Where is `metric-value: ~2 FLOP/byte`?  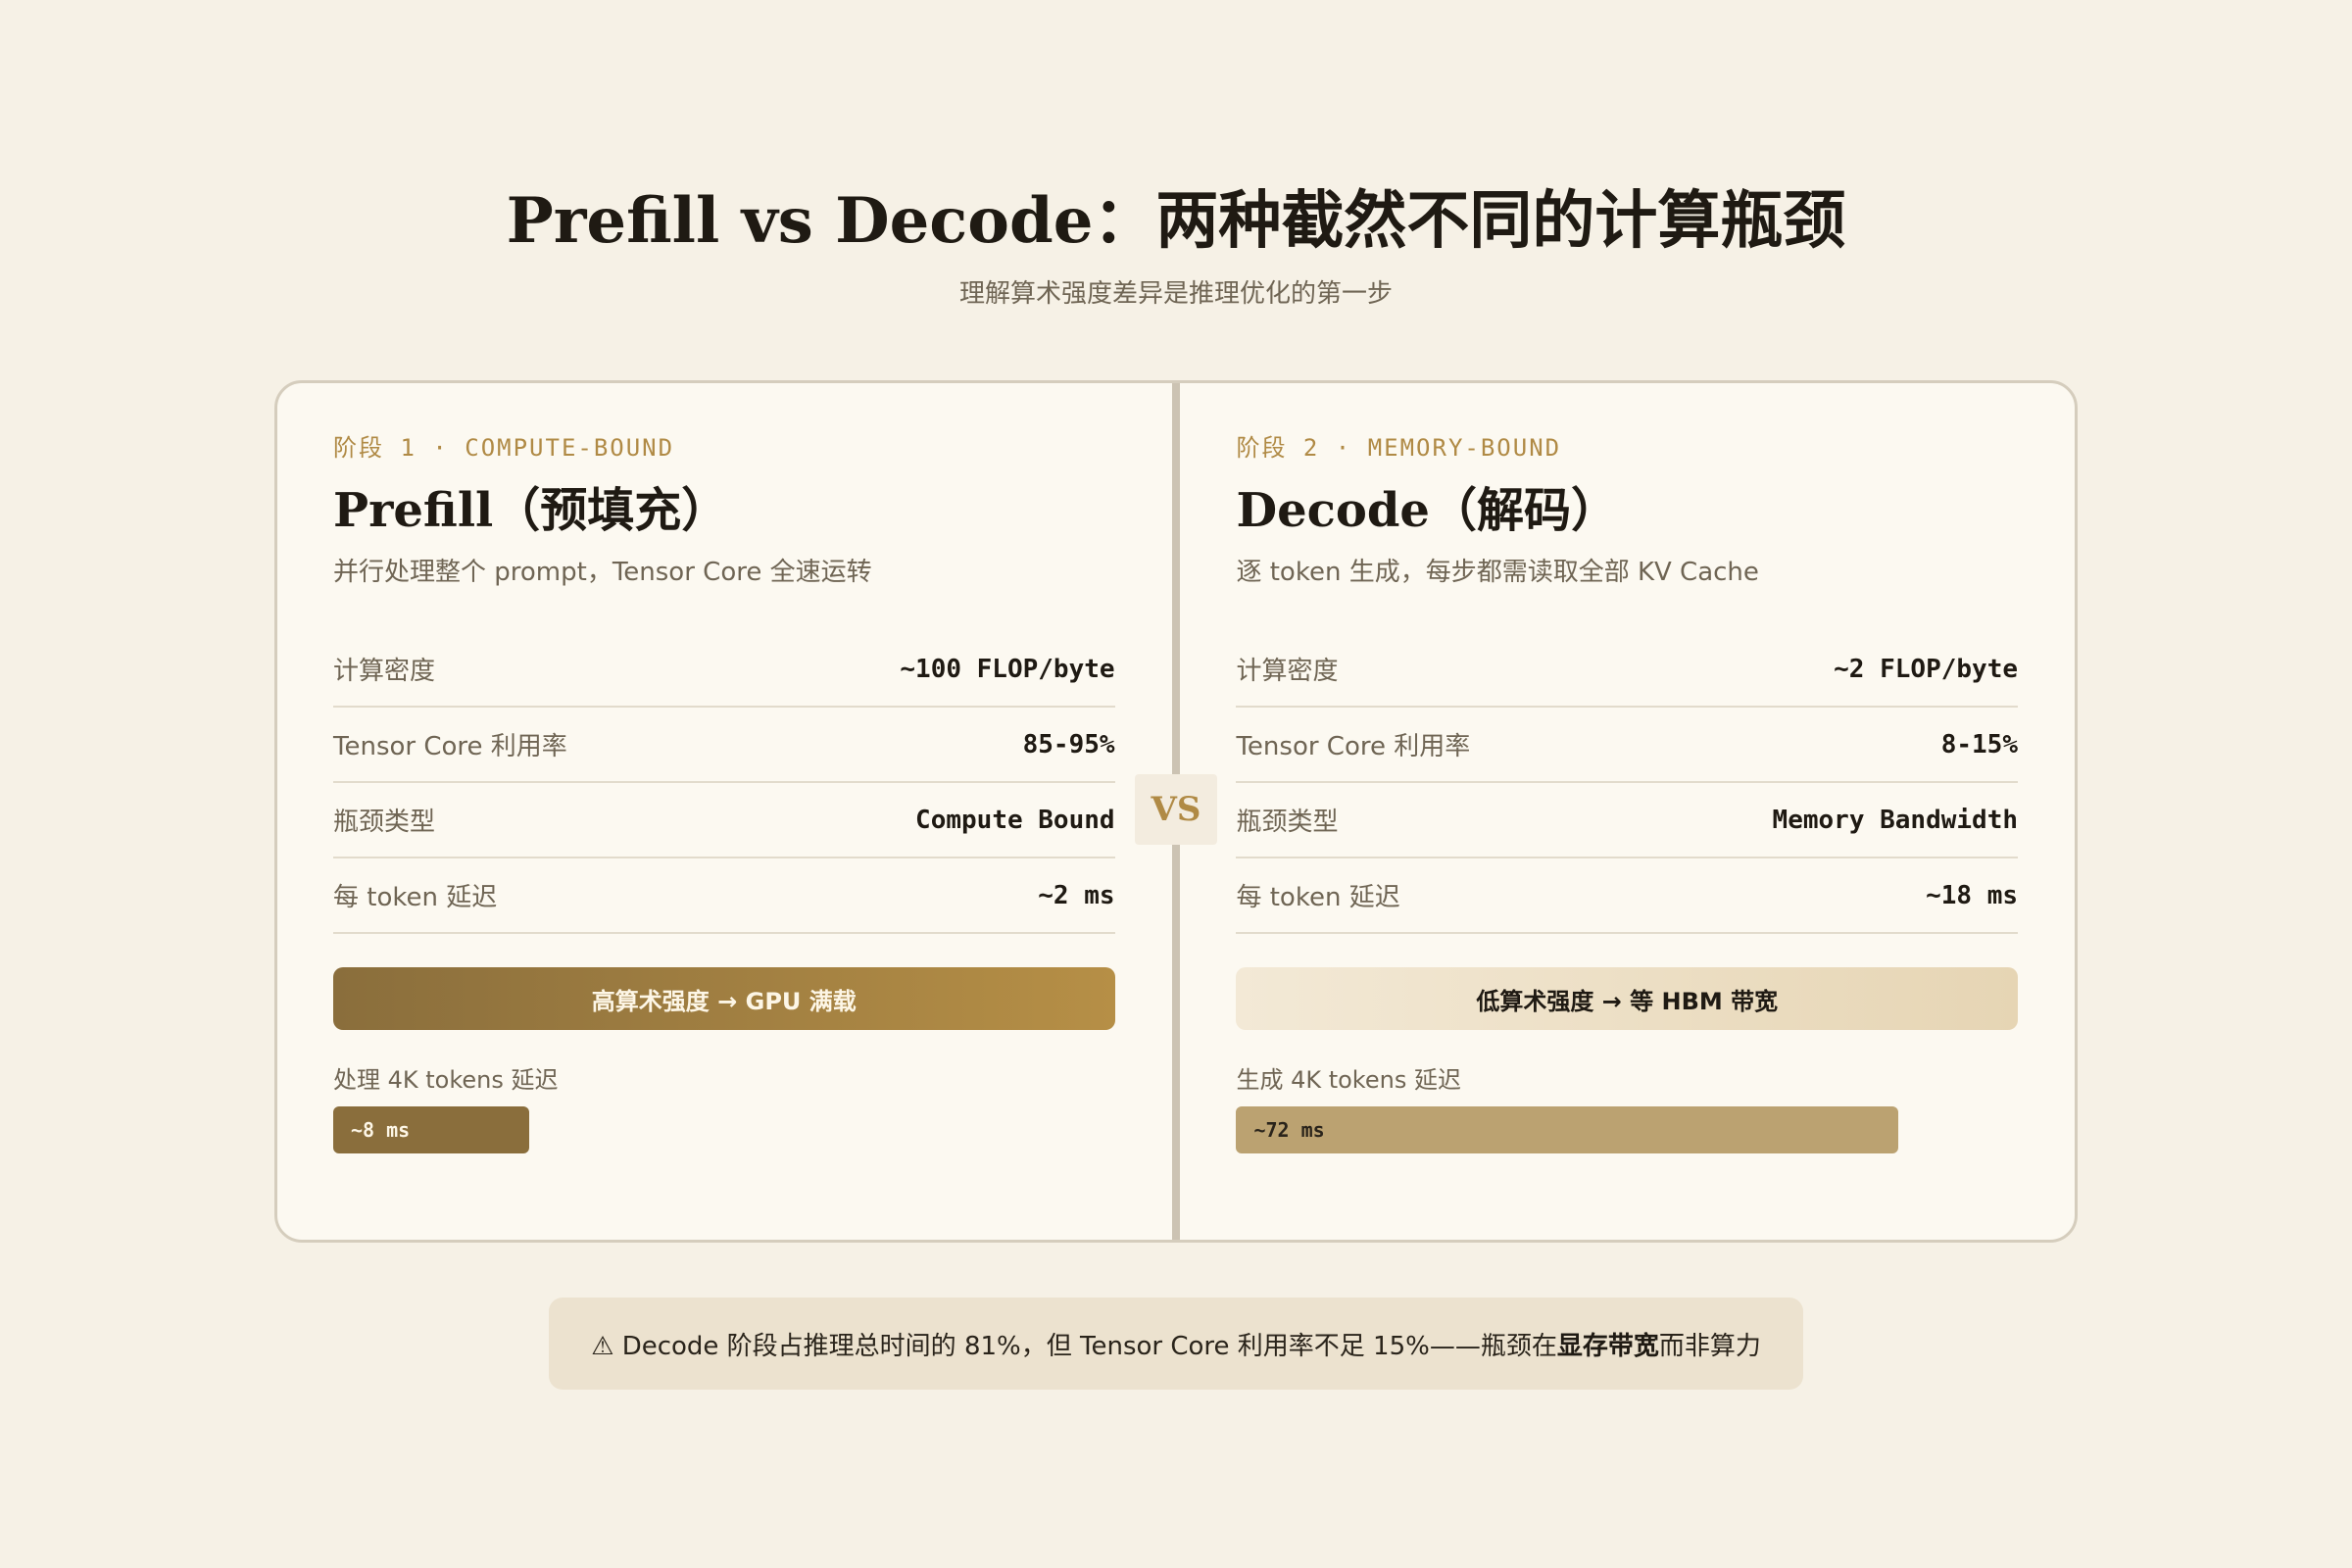
metric-value: ~2 FLOP/byte is located at coordinates (1926, 669).